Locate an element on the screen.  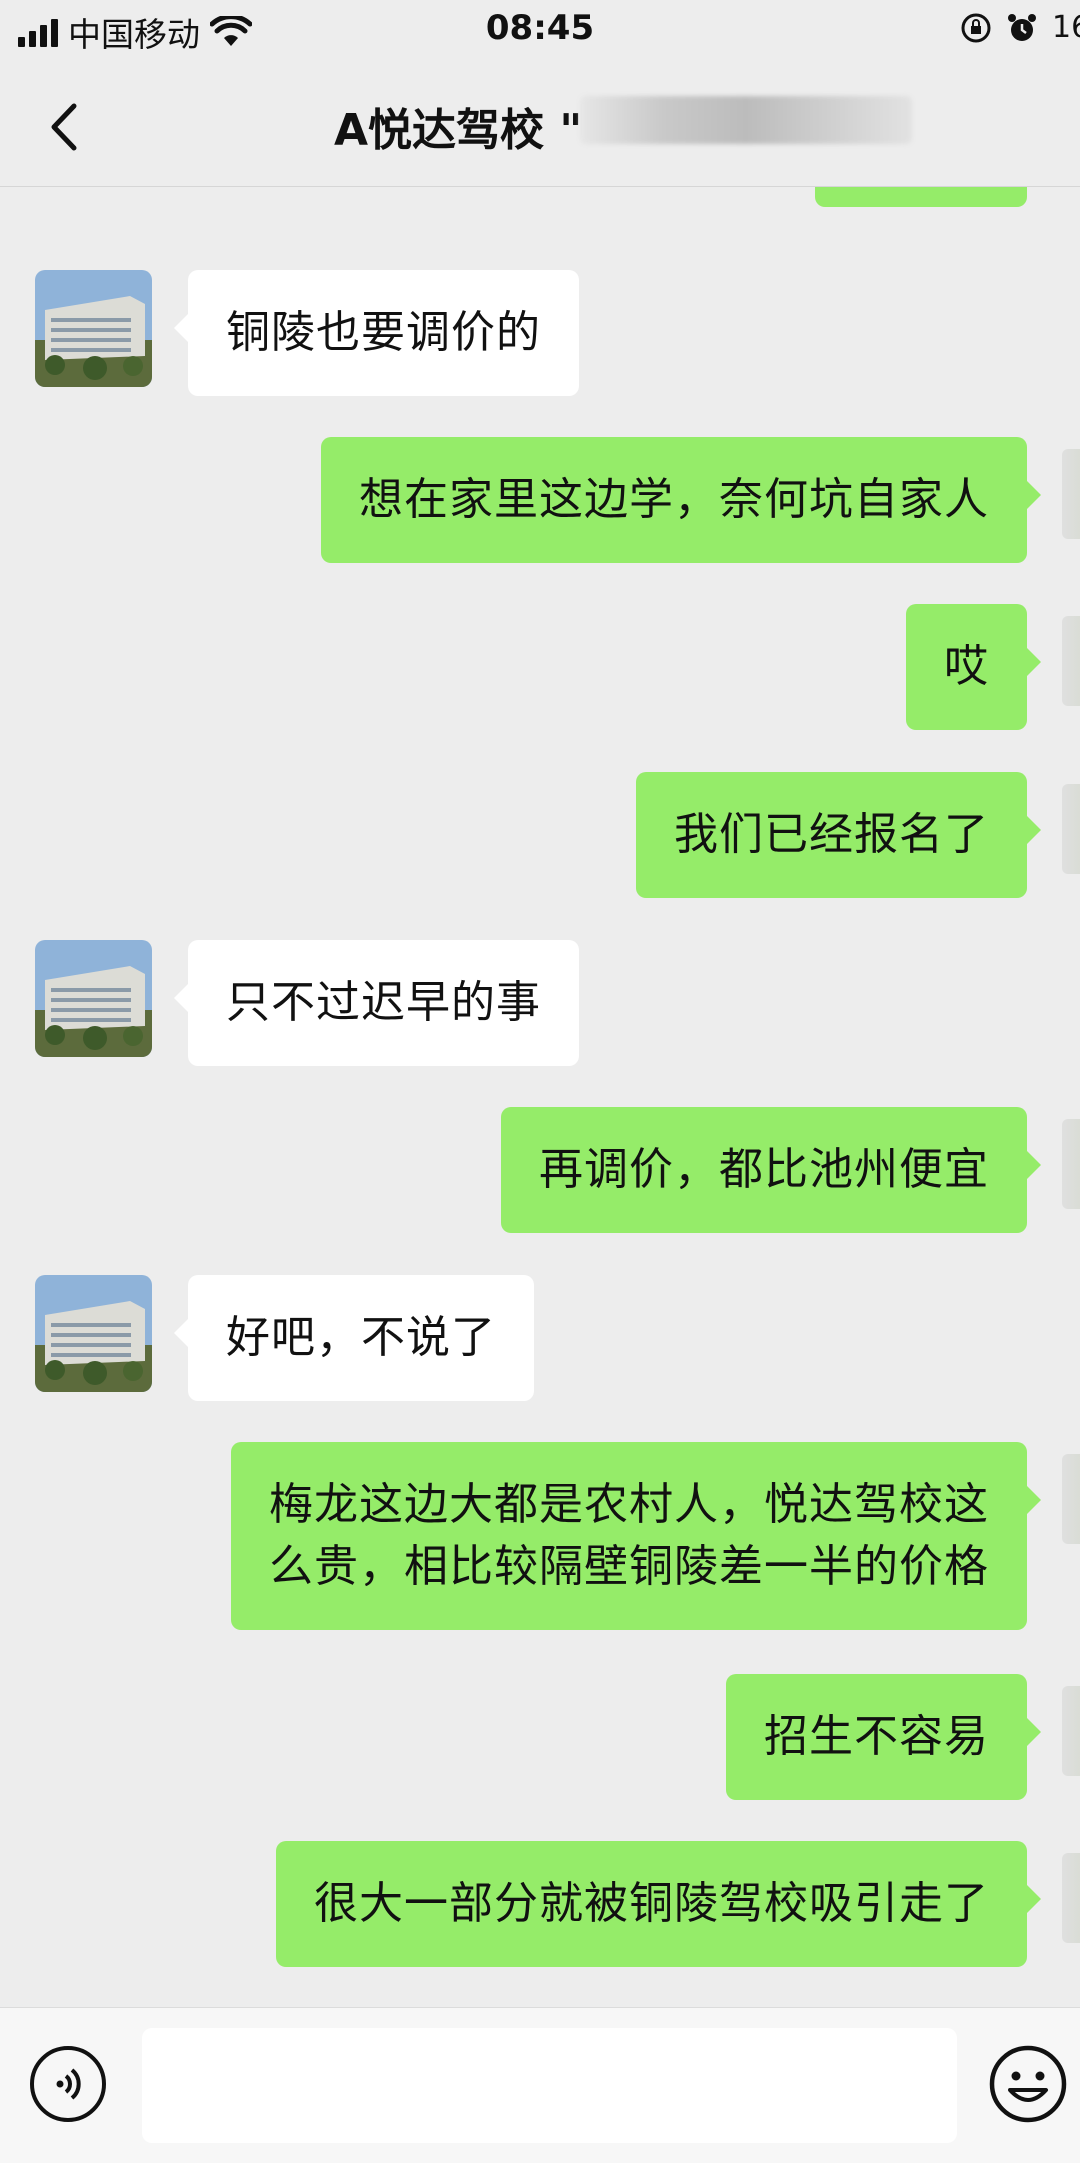
message-input is located at coordinates (549, 2085).